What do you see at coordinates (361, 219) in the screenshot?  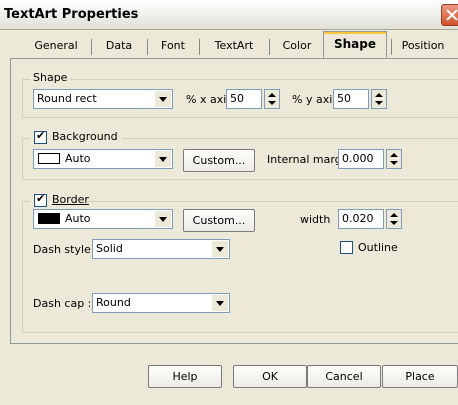 I see `width-input: 0.020` at bounding box center [361, 219].